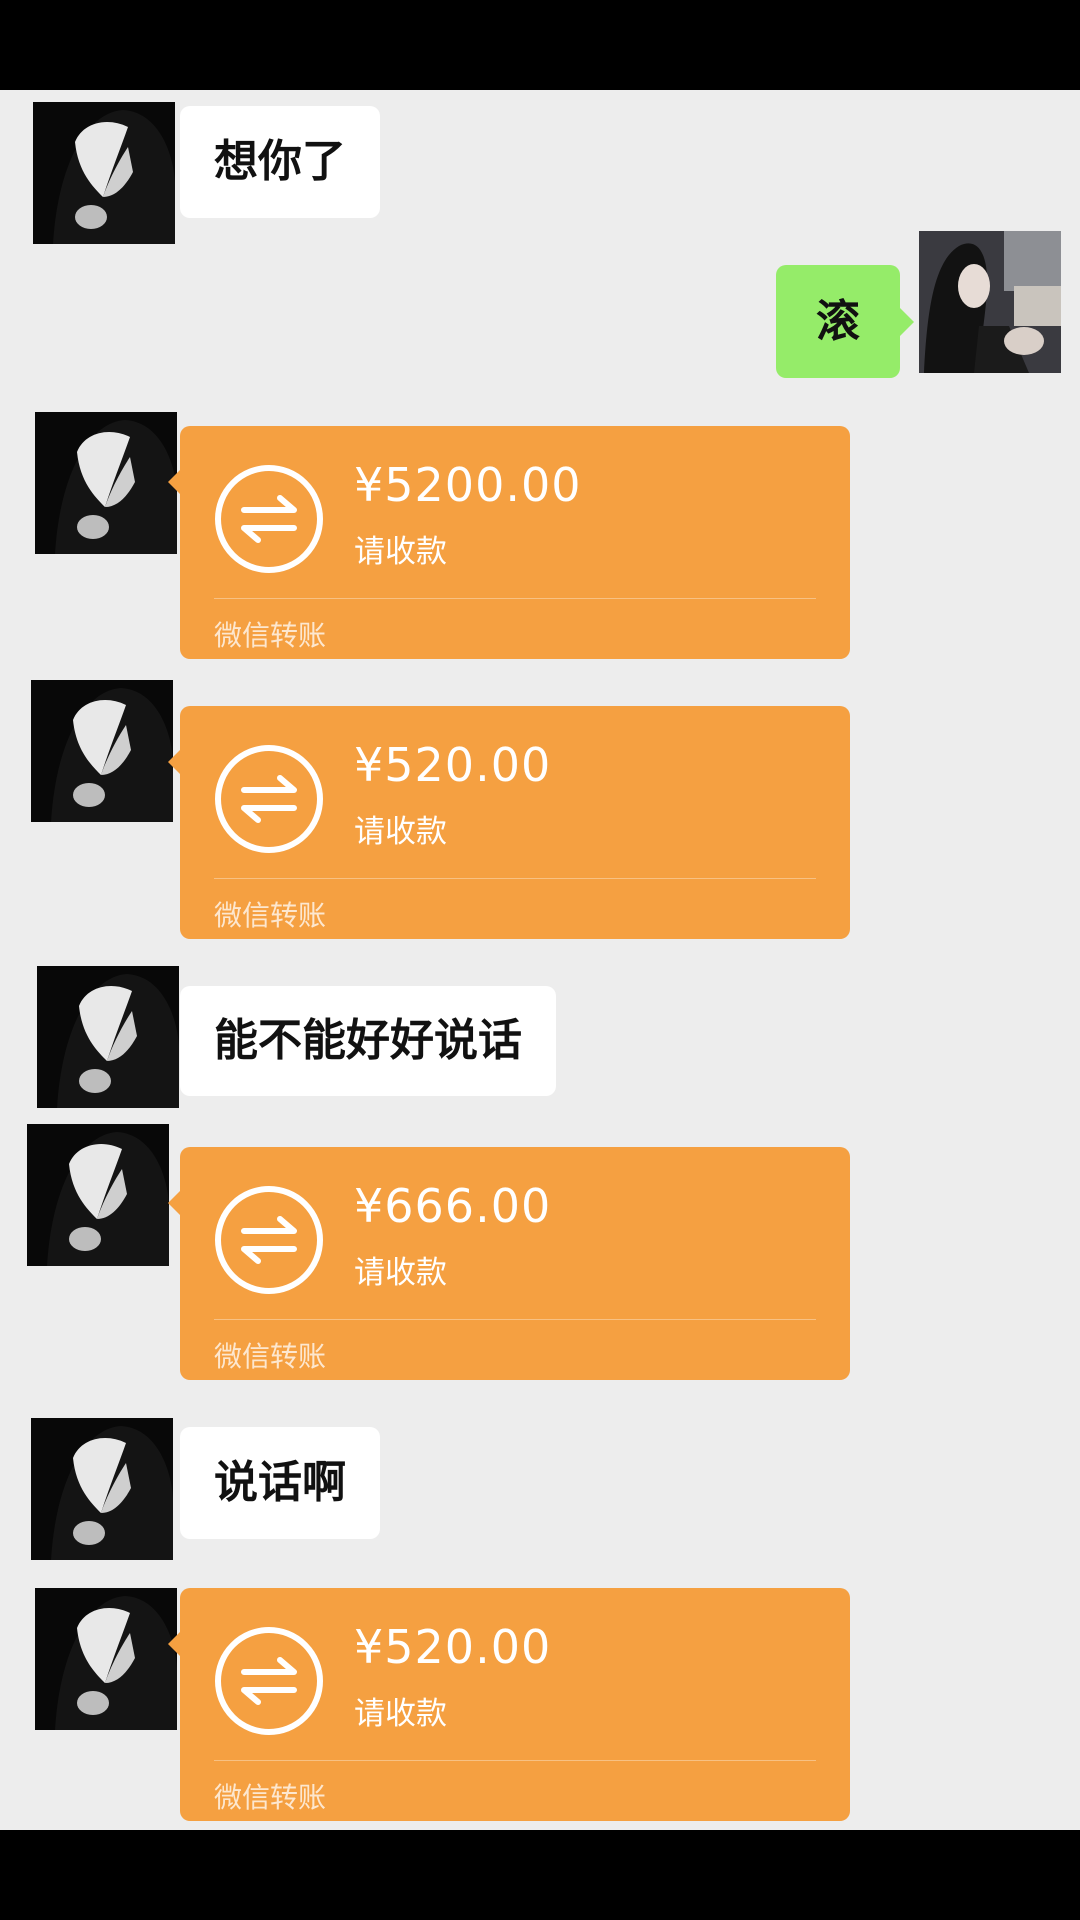 This screenshot has width=1080, height=1920. Describe the element at coordinates (509, 1263) in the screenshot. I see `transfer-card: ¥666.00 请收款 微信转账` at that location.